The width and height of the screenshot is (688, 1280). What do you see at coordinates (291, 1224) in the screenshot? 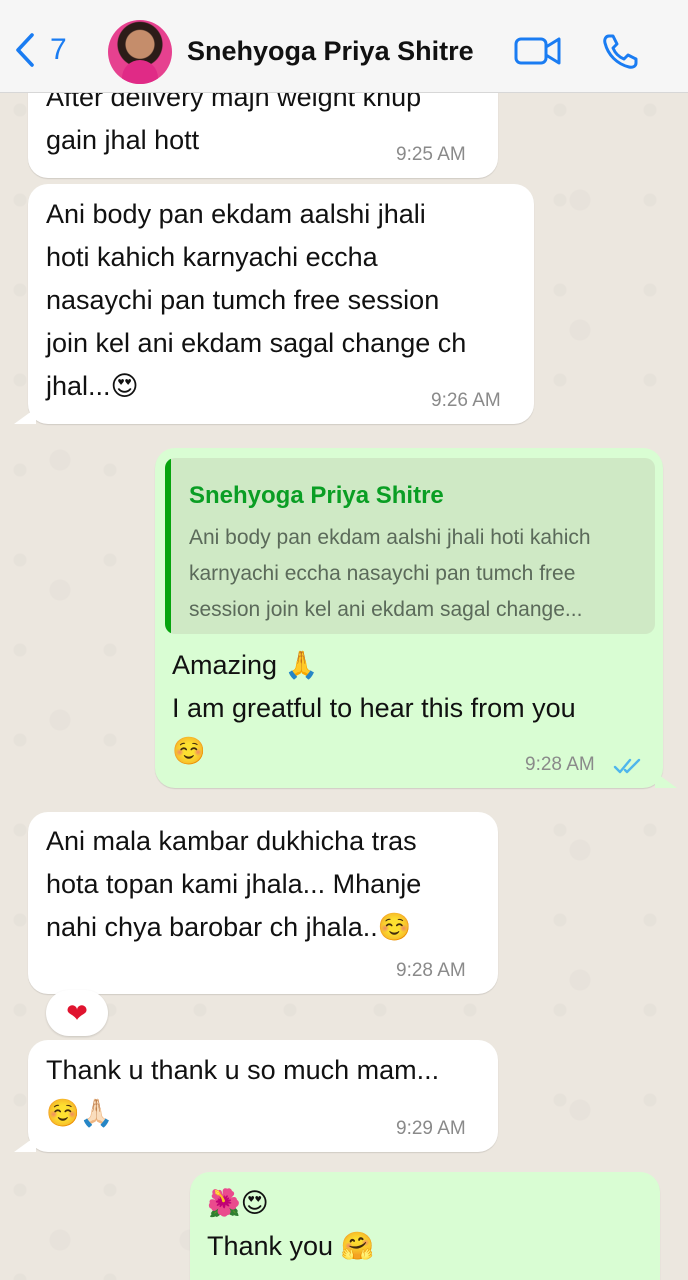
I see `message-text: 🌺😍 Thank you 🤗` at bounding box center [291, 1224].